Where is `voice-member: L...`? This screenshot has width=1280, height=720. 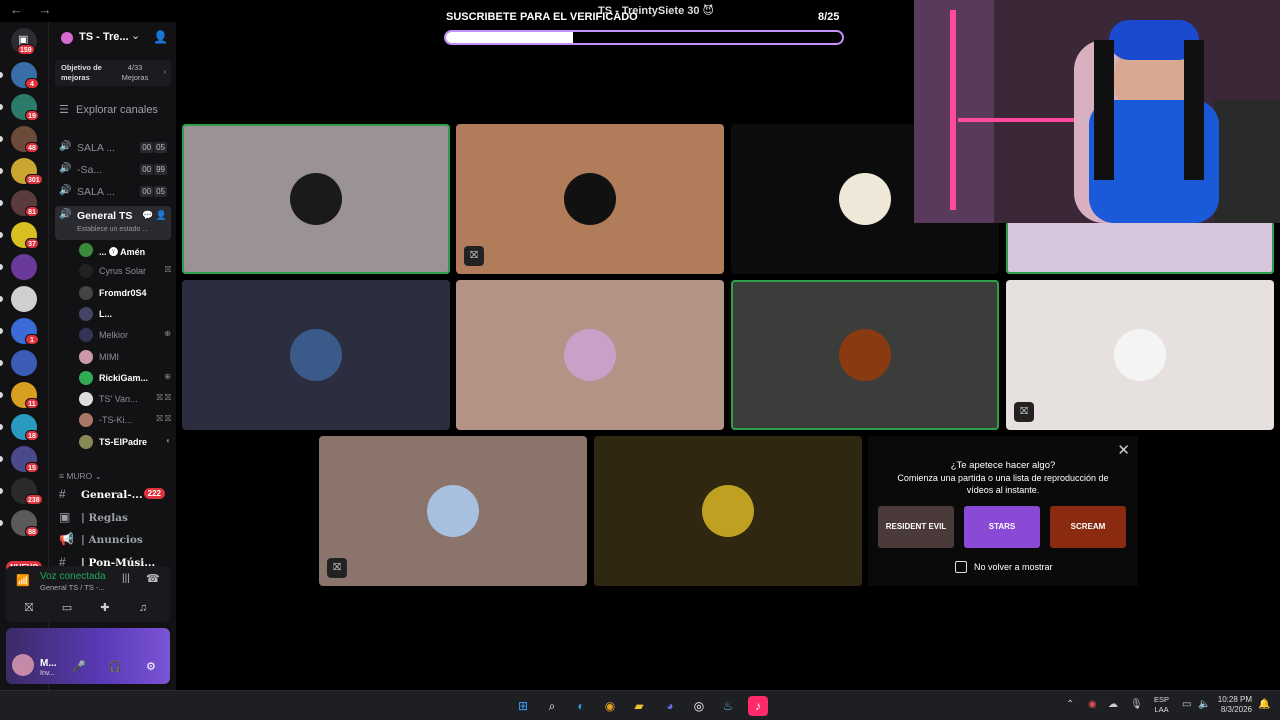 voice-member: L... is located at coordinates (125, 314).